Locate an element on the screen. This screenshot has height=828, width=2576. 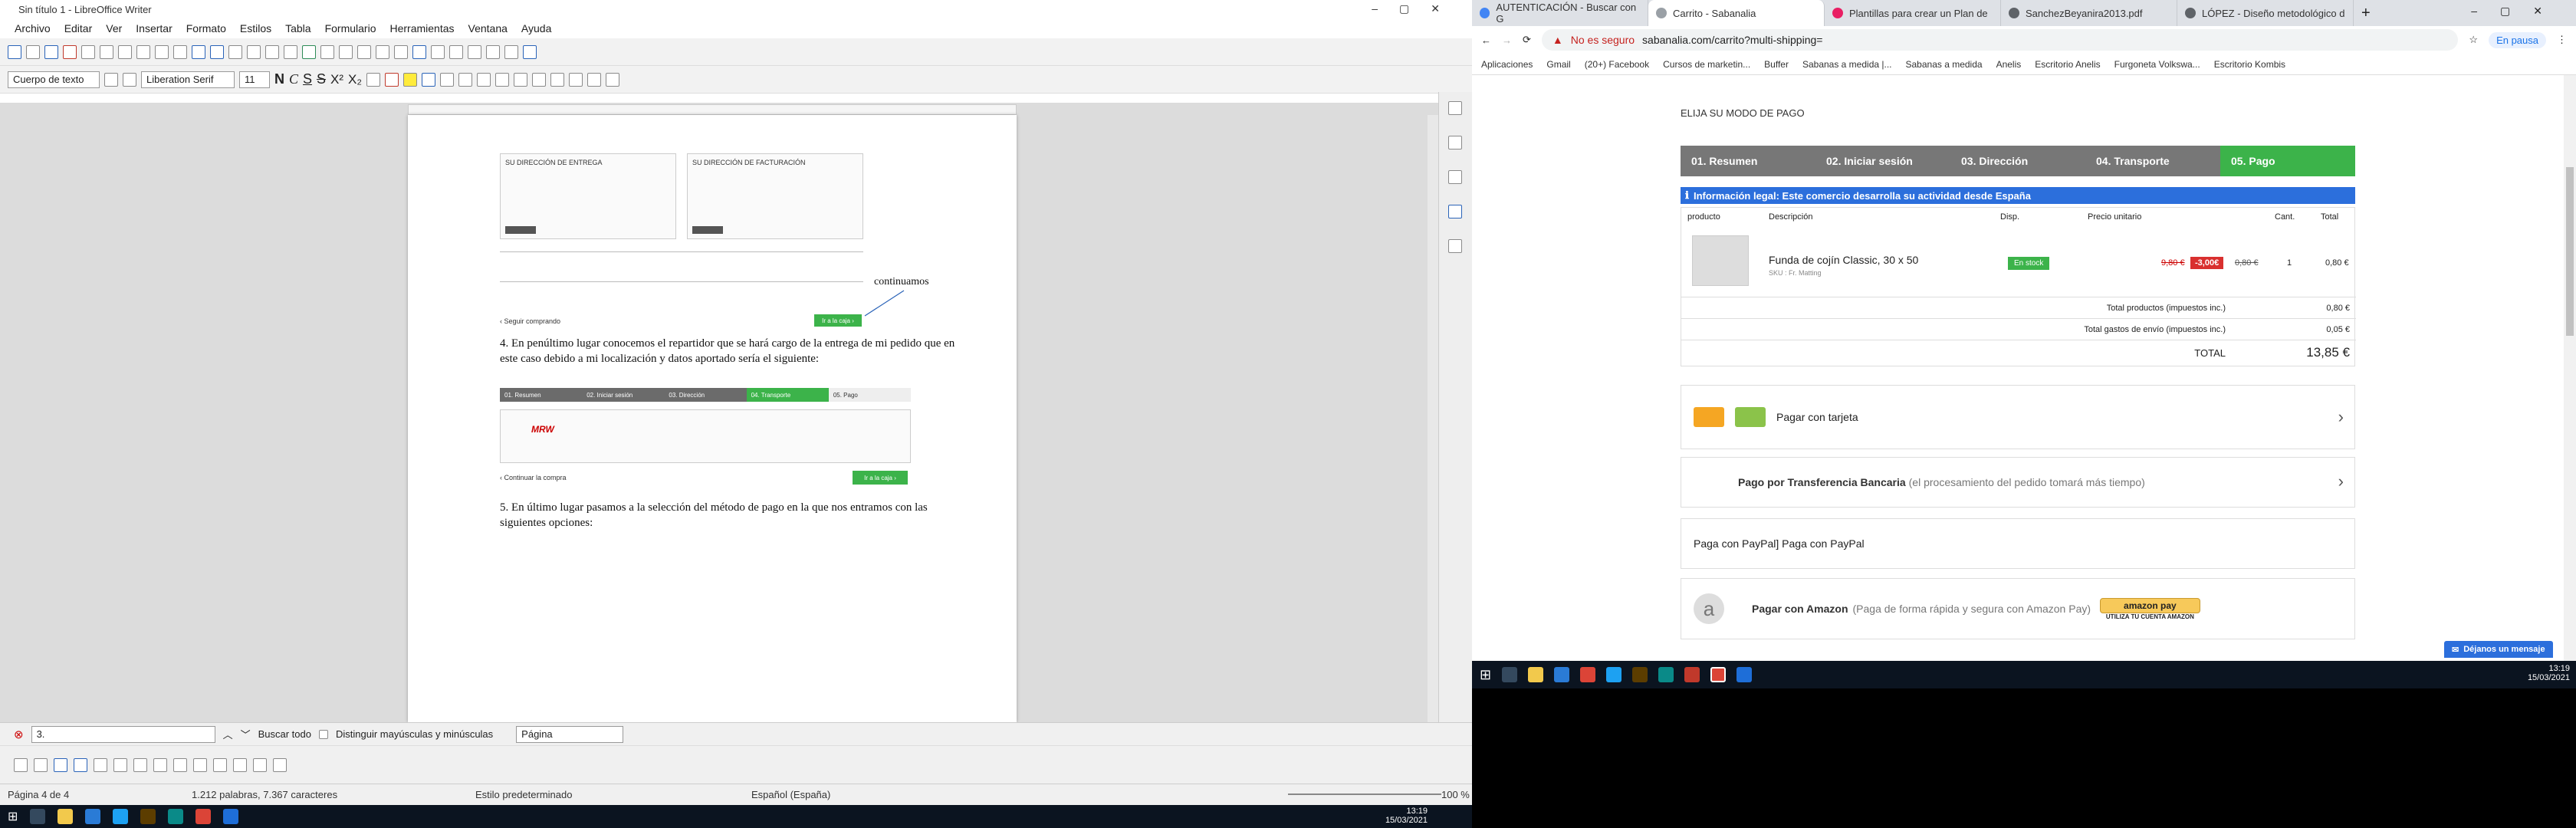
bold-icon: N is located at coordinates (279, 79).